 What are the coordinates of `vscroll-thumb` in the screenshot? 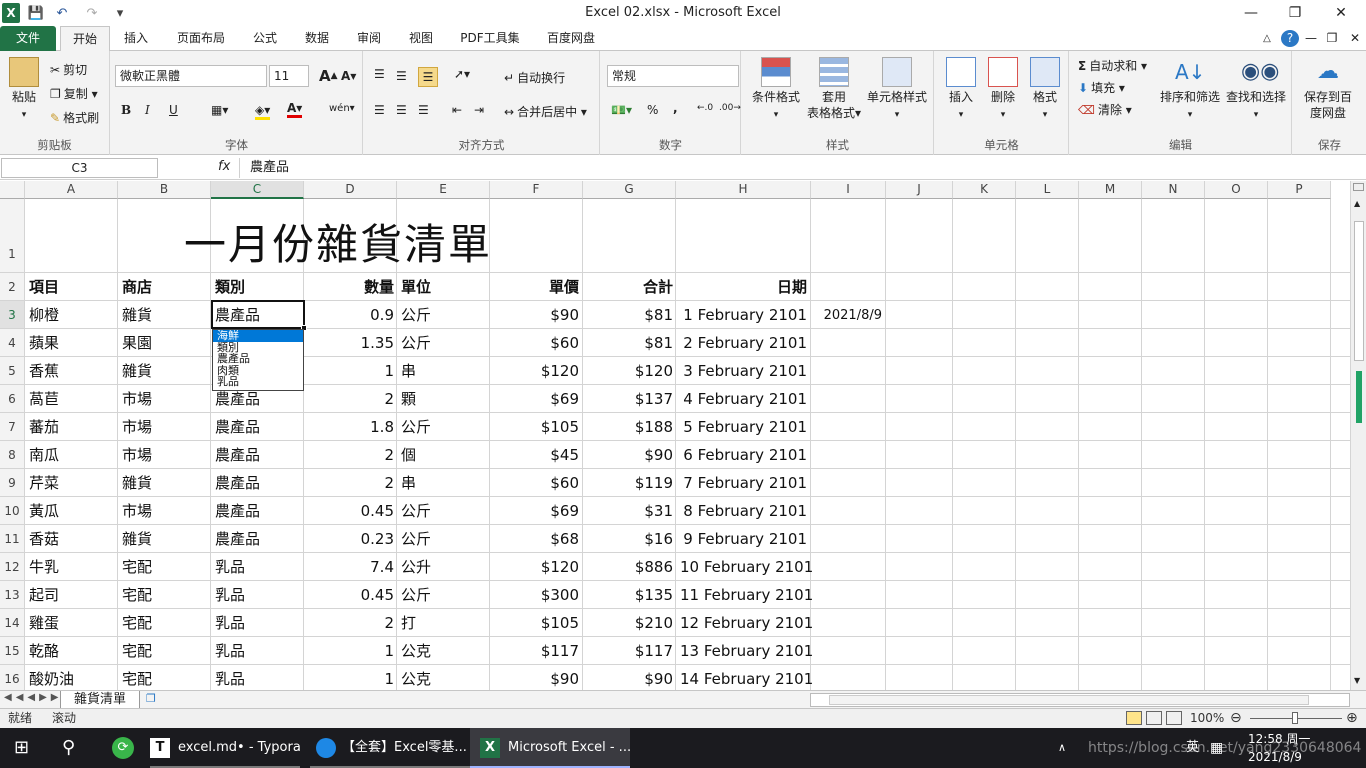 It's located at (1359, 291).